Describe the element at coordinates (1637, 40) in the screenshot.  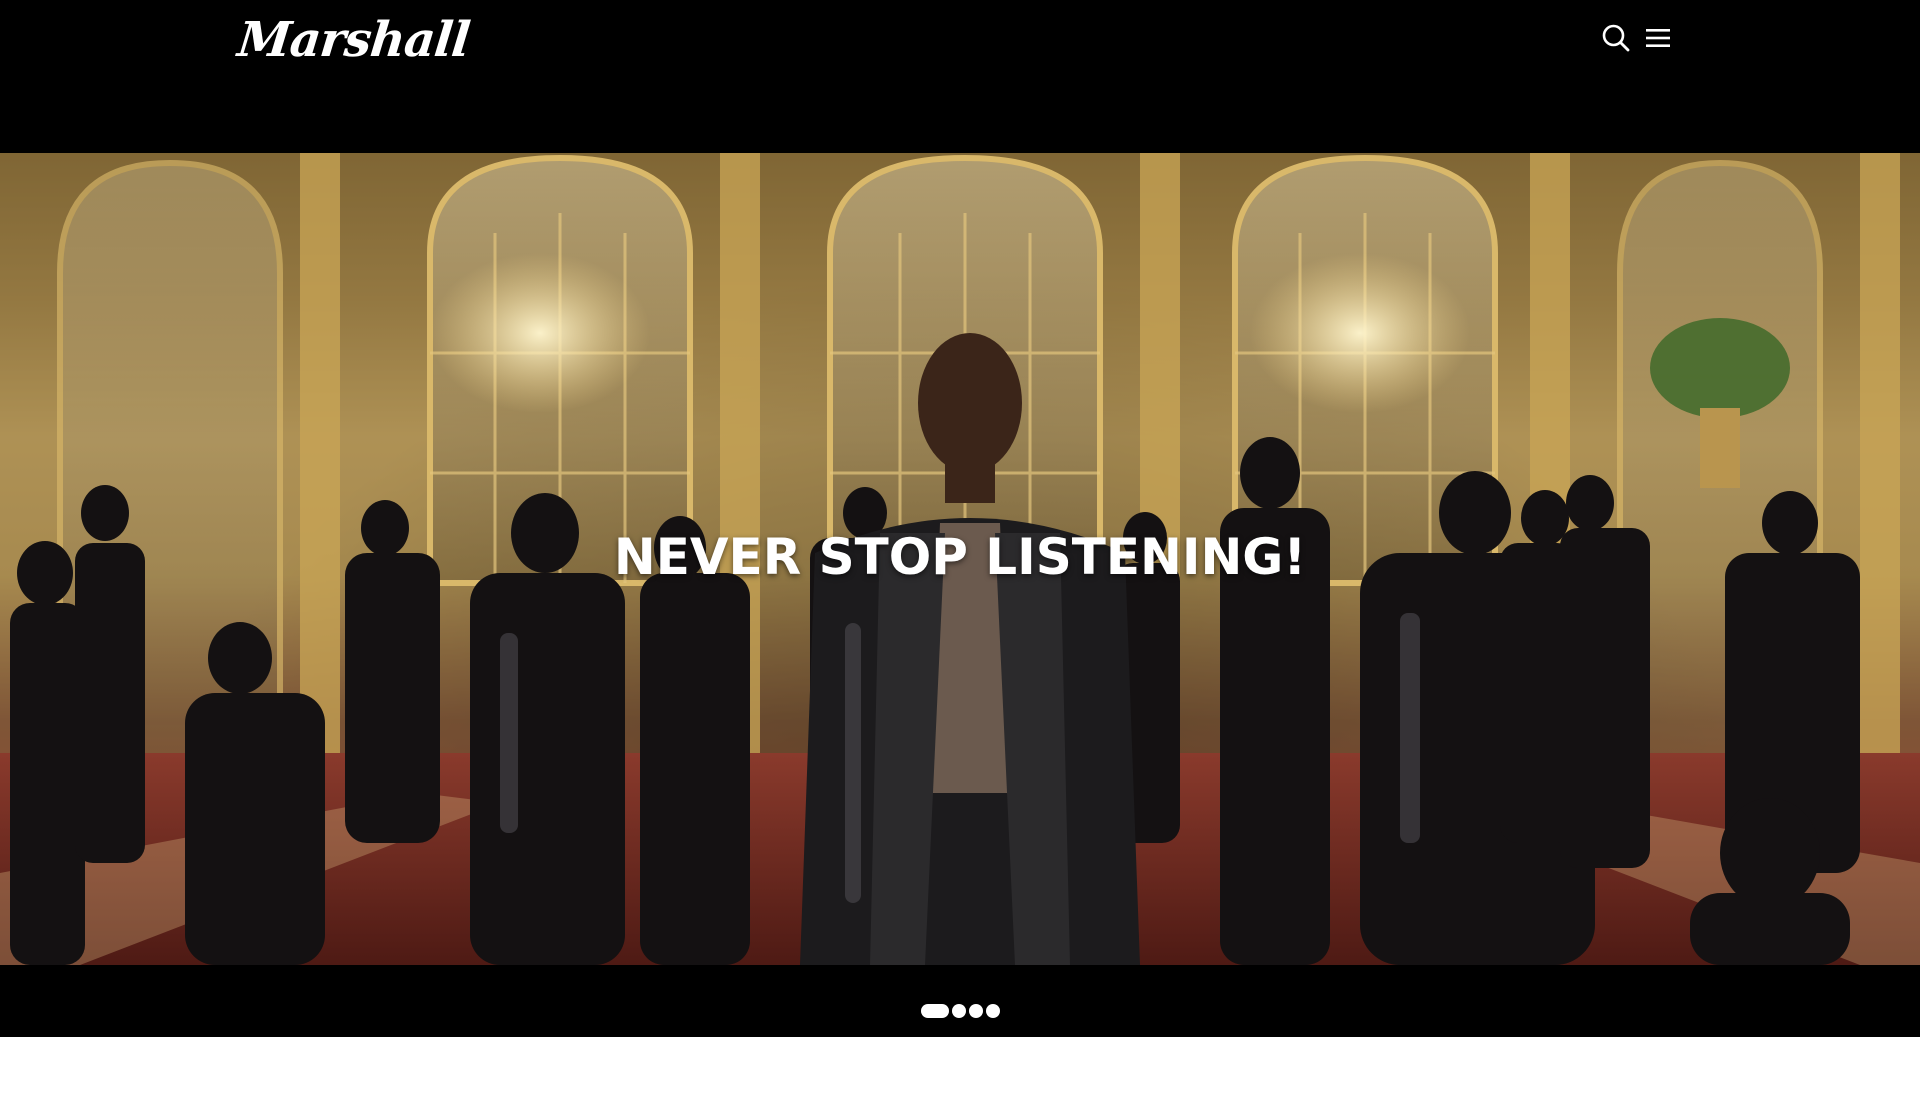
I see `header-actions` at that location.